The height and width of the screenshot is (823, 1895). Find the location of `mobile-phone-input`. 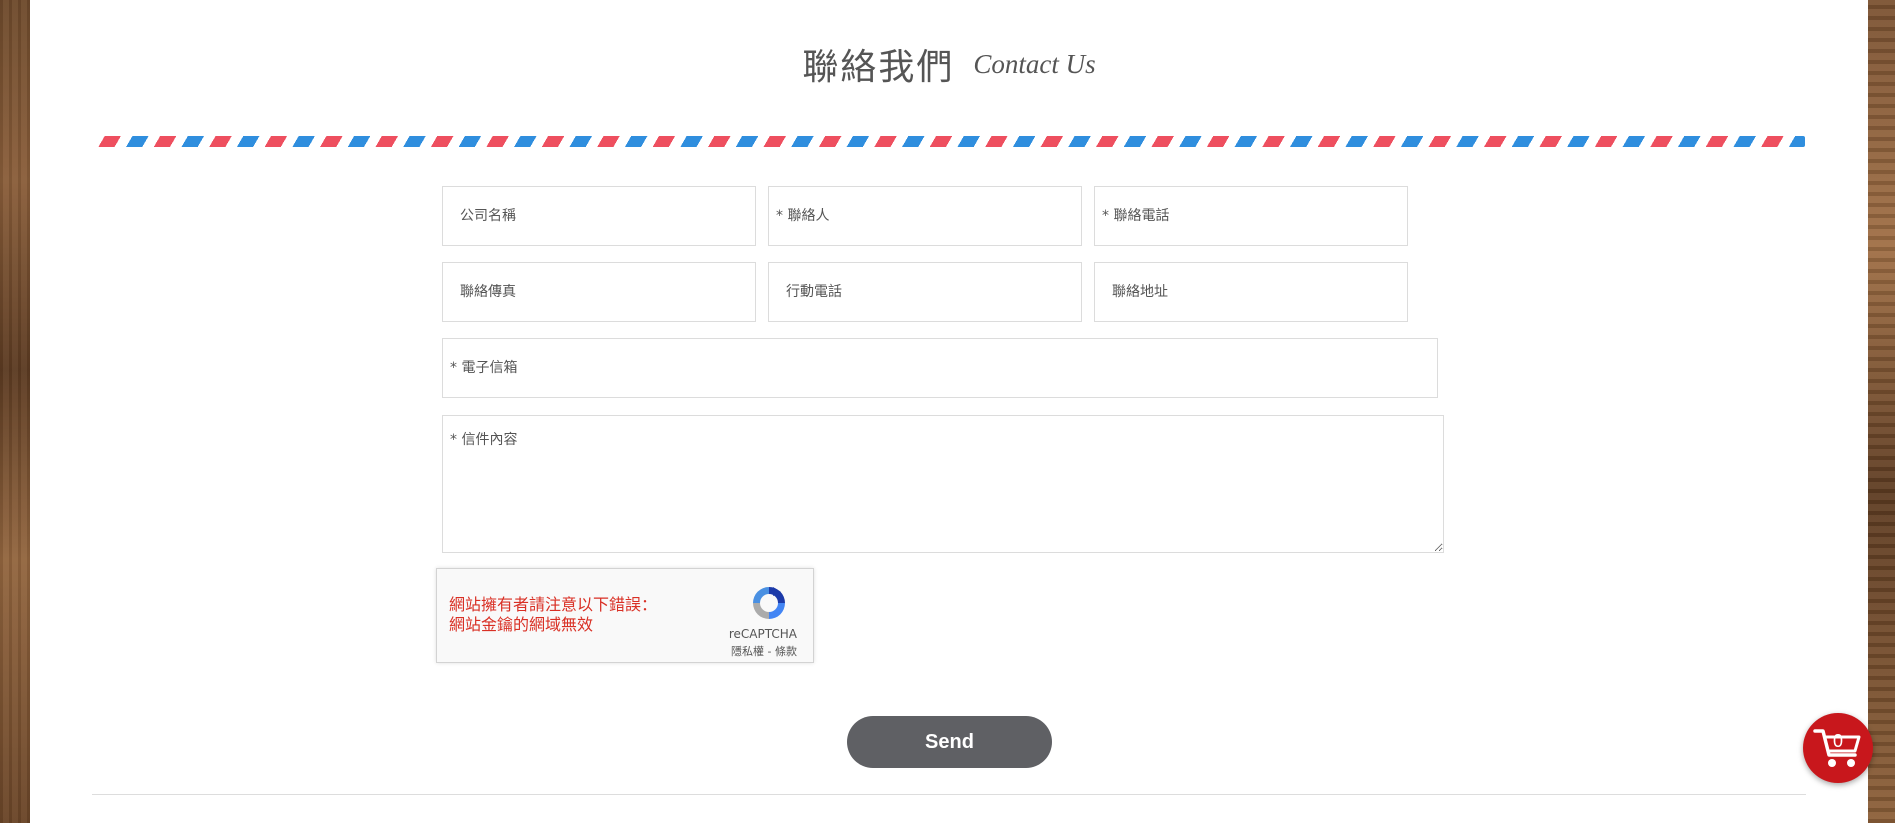

mobile-phone-input is located at coordinates (925, 292).